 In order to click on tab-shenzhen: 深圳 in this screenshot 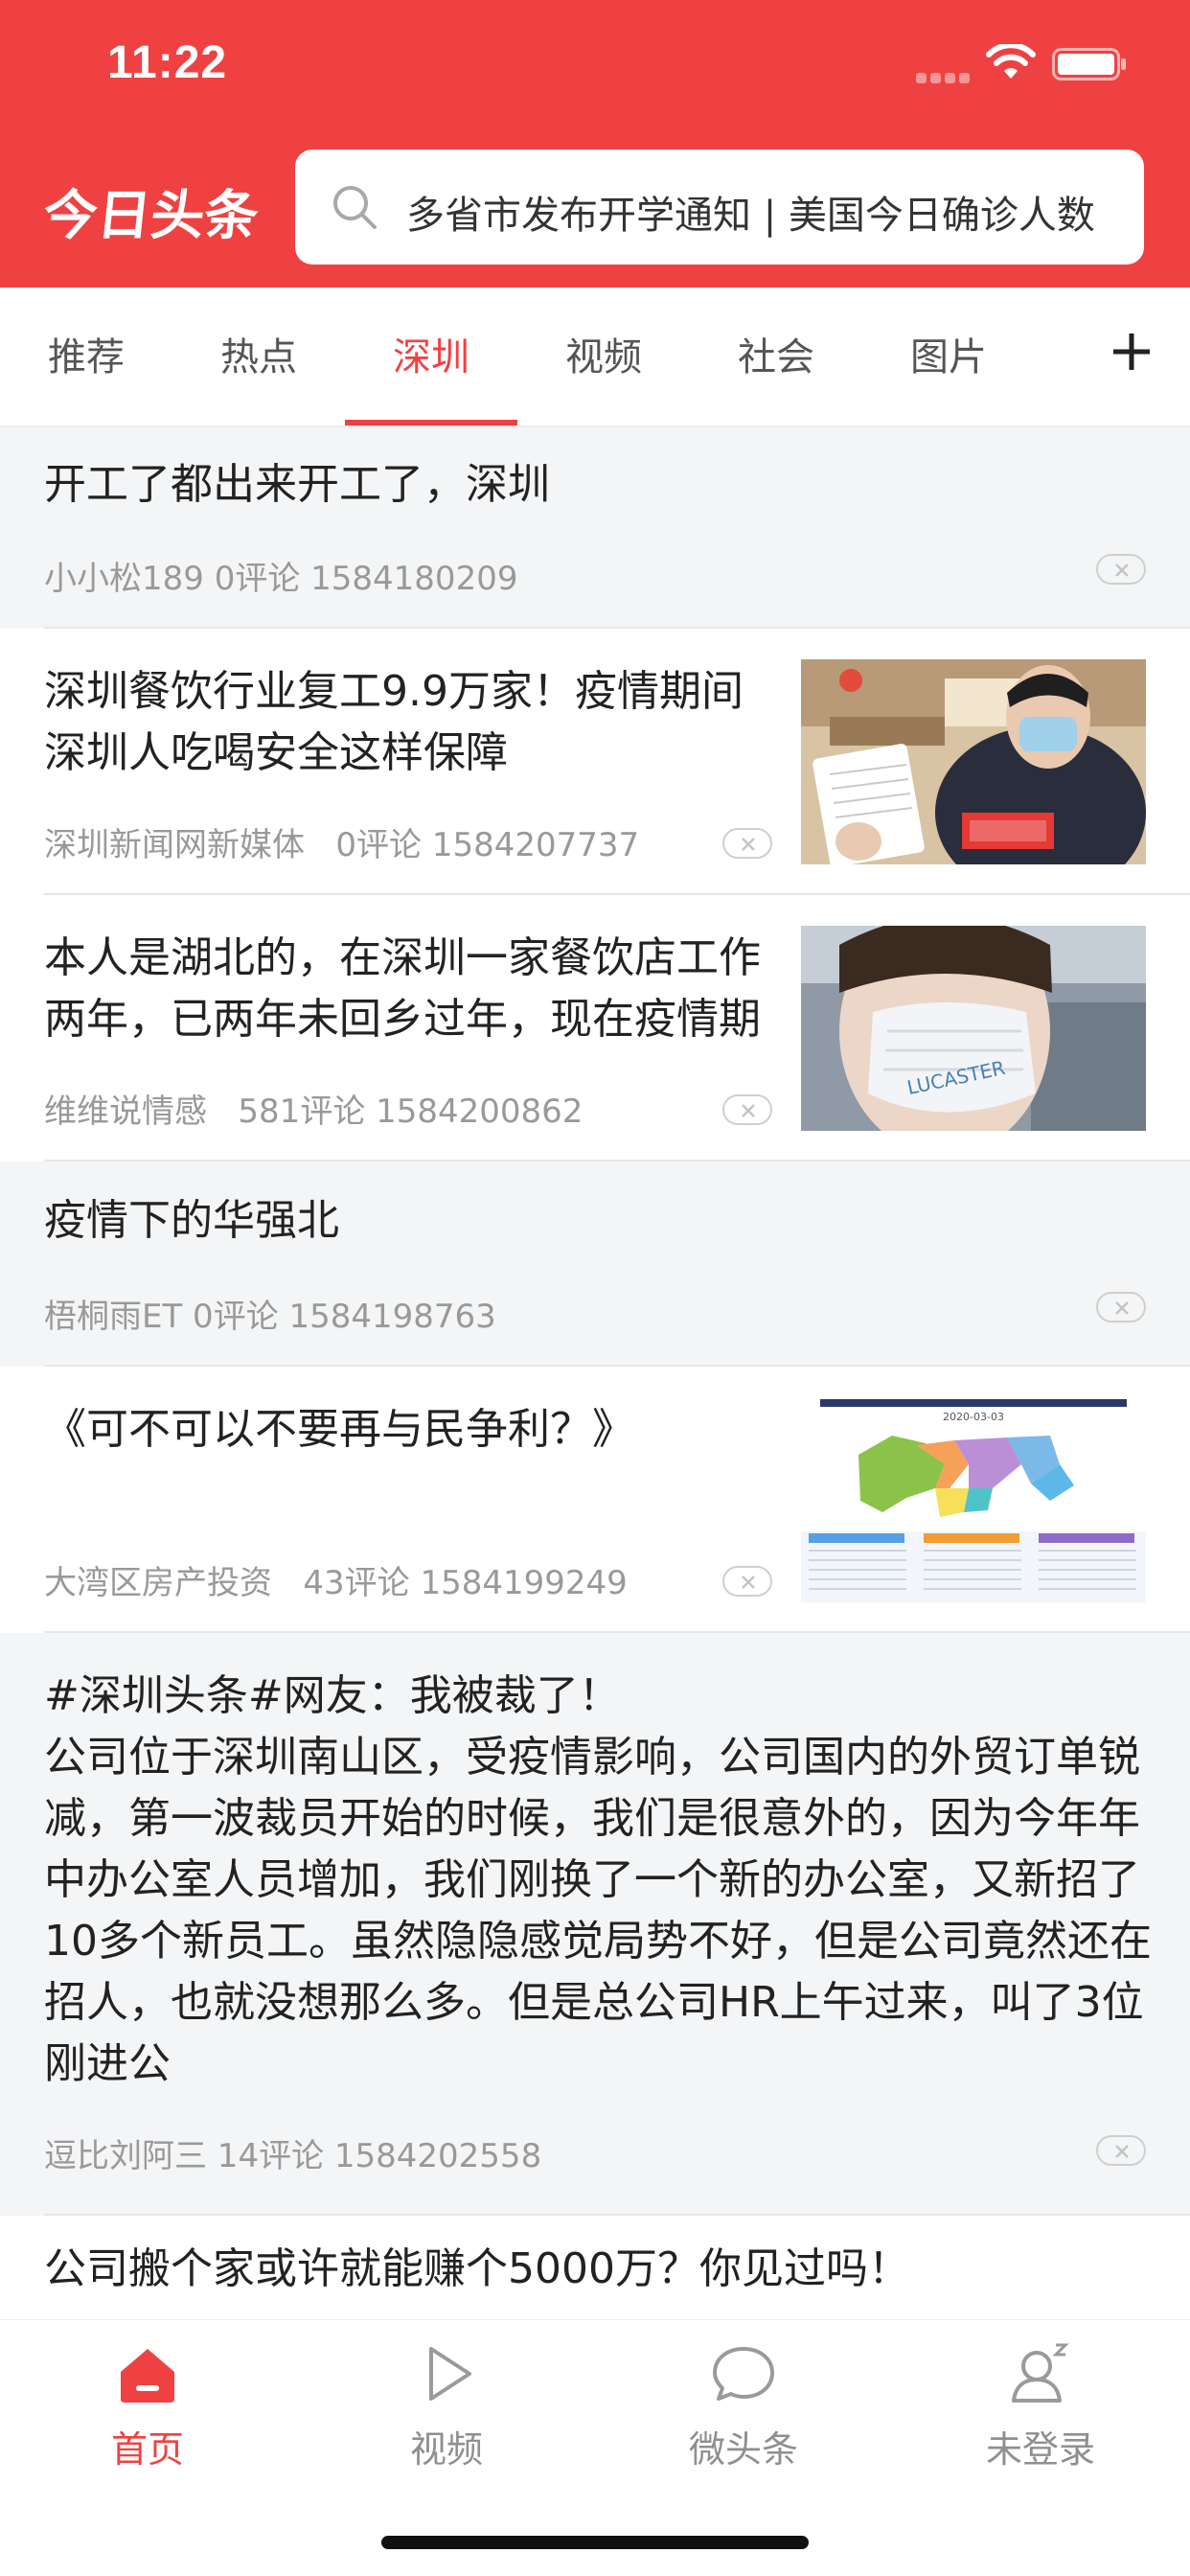, I will do `click(431, 353)`.